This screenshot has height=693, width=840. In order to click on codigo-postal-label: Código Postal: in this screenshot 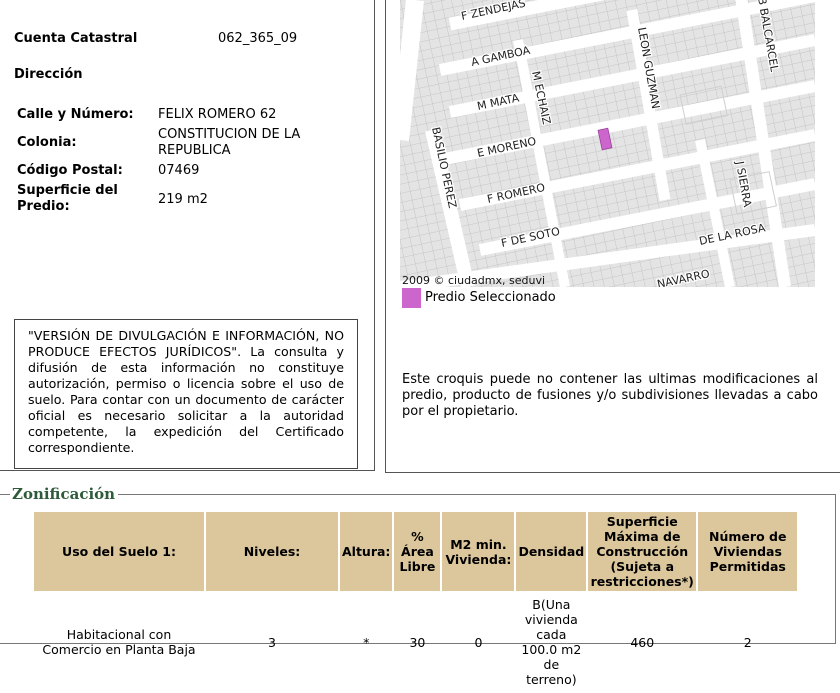, I will do `click(70, 170)`.